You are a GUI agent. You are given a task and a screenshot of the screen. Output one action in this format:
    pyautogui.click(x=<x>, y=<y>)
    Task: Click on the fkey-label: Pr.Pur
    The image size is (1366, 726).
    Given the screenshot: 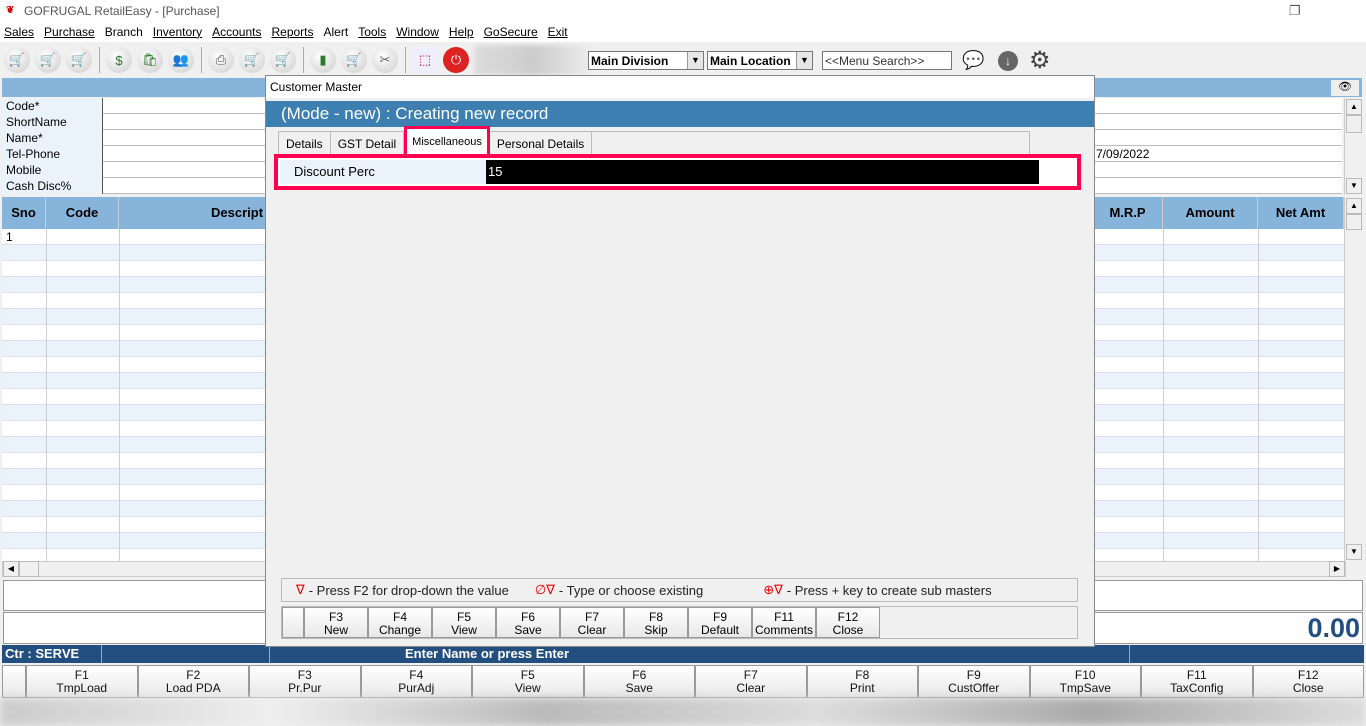 What is the action you would take?
    pyautogui.click(x=305, y=688)
    